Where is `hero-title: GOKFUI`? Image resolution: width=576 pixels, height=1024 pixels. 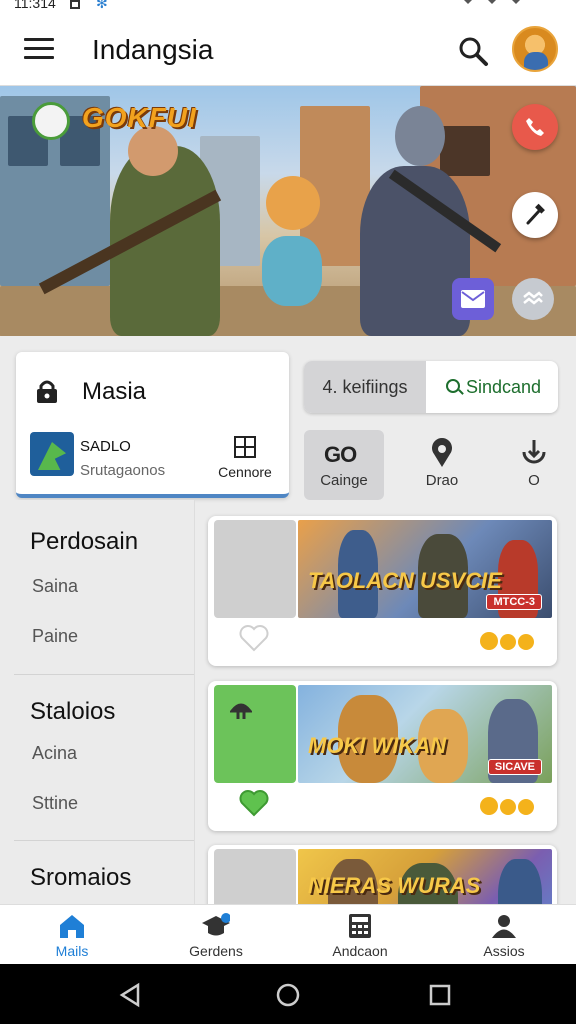
hero-title: GOKFUI is located at coordinates (139, 117).